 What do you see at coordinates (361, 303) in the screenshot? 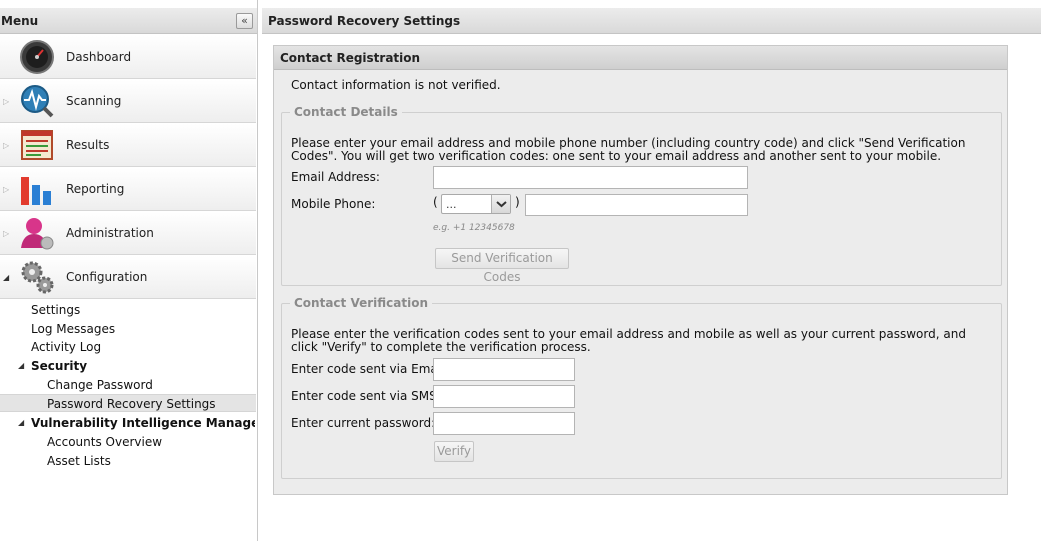
I see `contact-verification-legend: Contact Verification` at bounding box center [361, 303].